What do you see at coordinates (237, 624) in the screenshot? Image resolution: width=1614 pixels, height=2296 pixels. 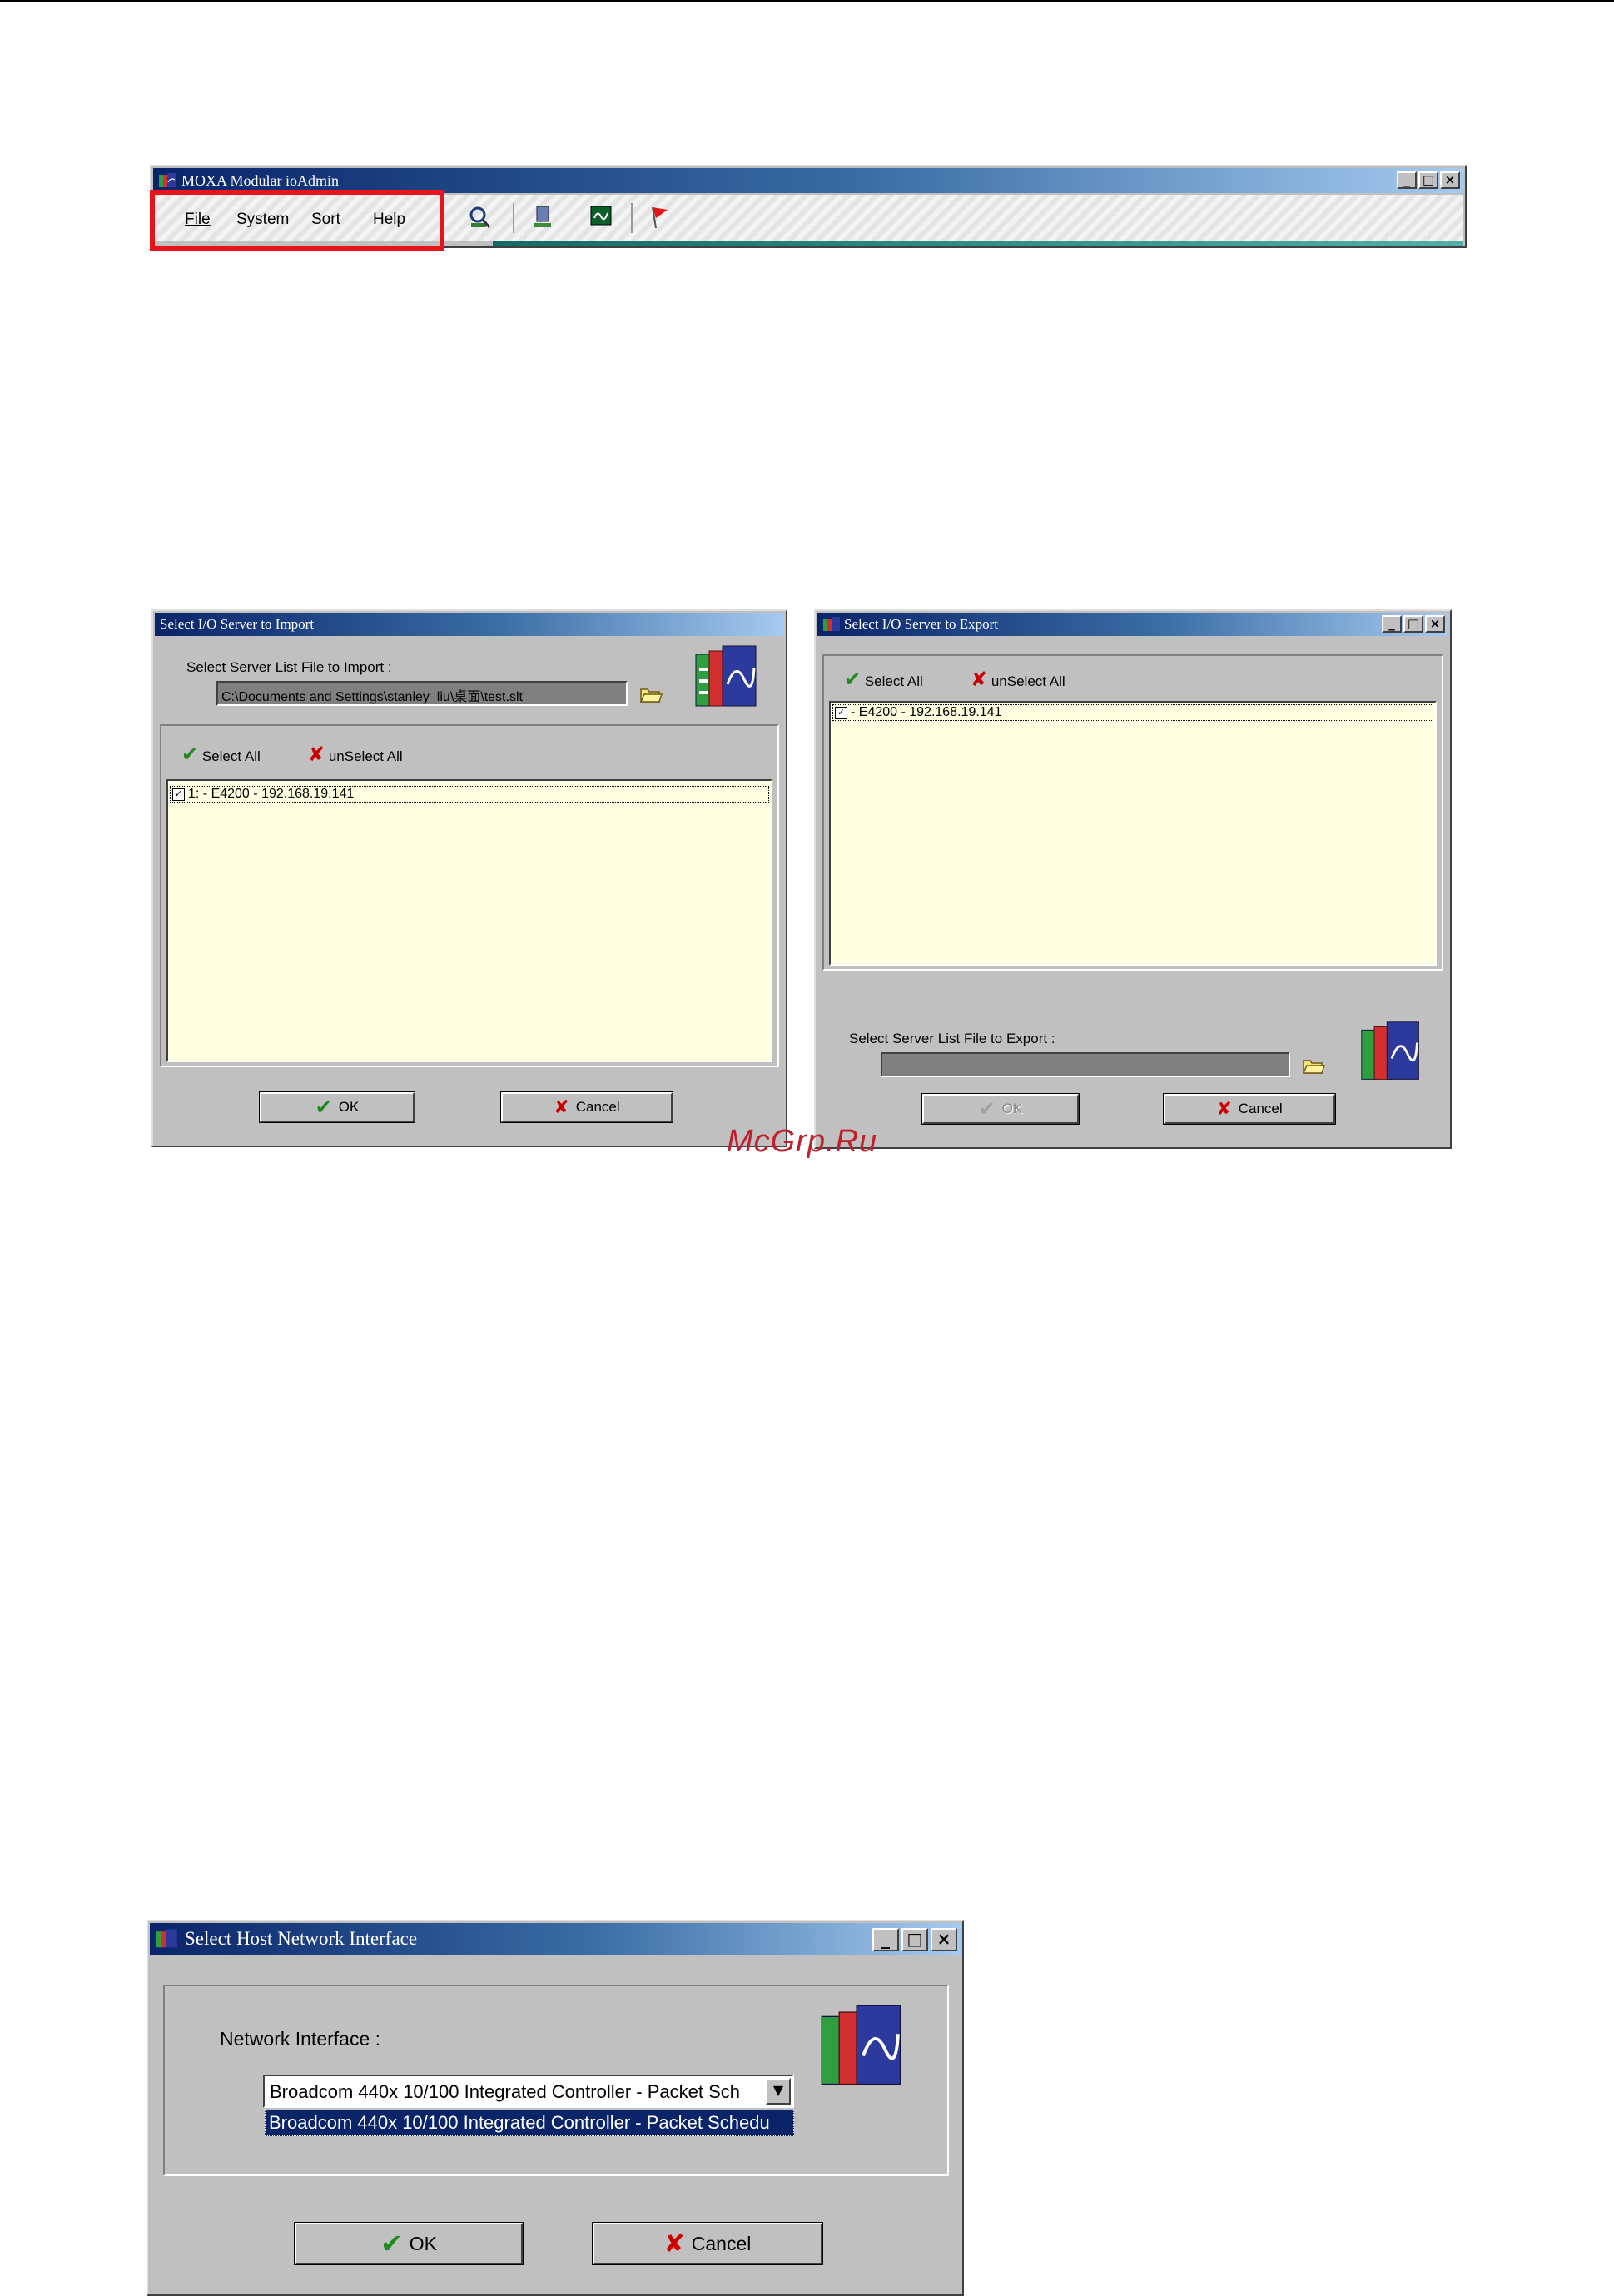 I see `import-dialog-title: Select I/O Server to Import` at bounding box center [237, 624].